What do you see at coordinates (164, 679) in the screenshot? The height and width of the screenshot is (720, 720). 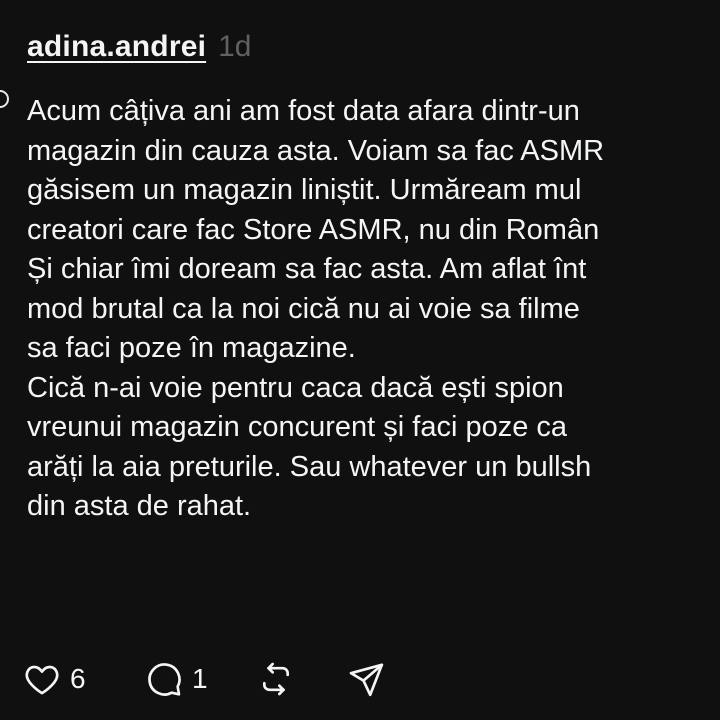 I see `speech-bubble-icon` at bounding box center [164, 679].